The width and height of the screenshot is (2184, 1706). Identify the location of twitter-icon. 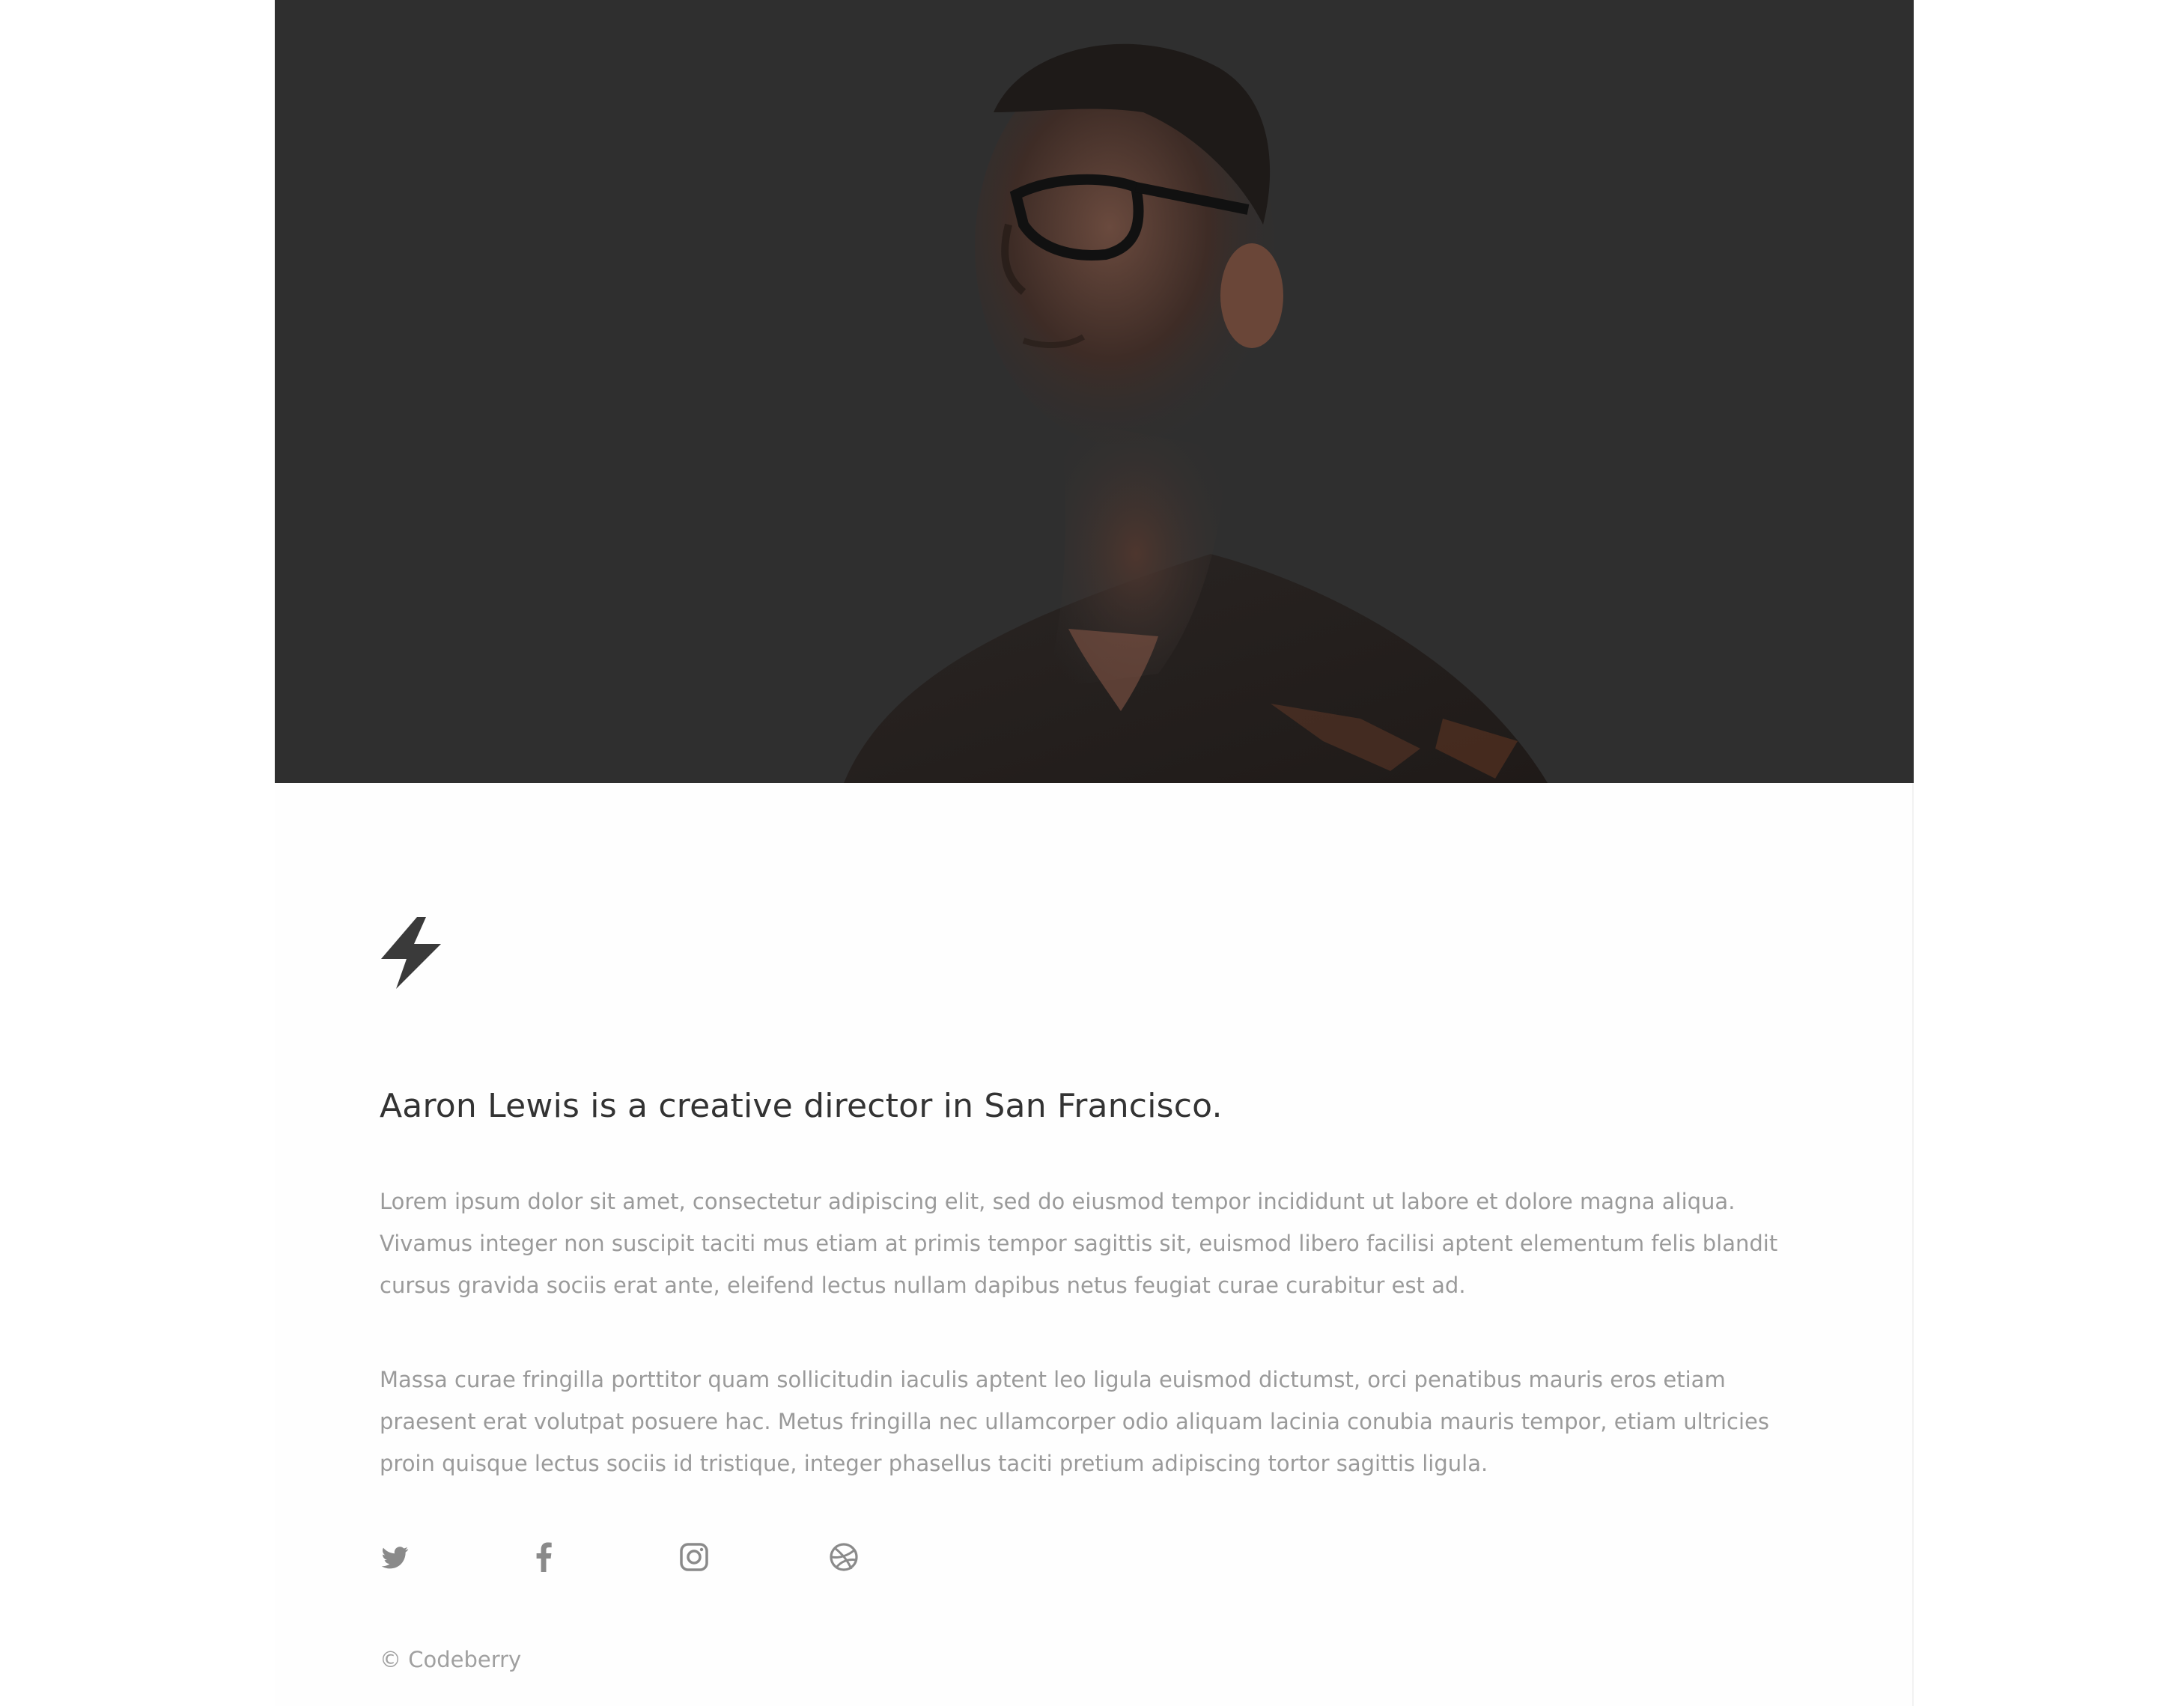
(395, 1557).